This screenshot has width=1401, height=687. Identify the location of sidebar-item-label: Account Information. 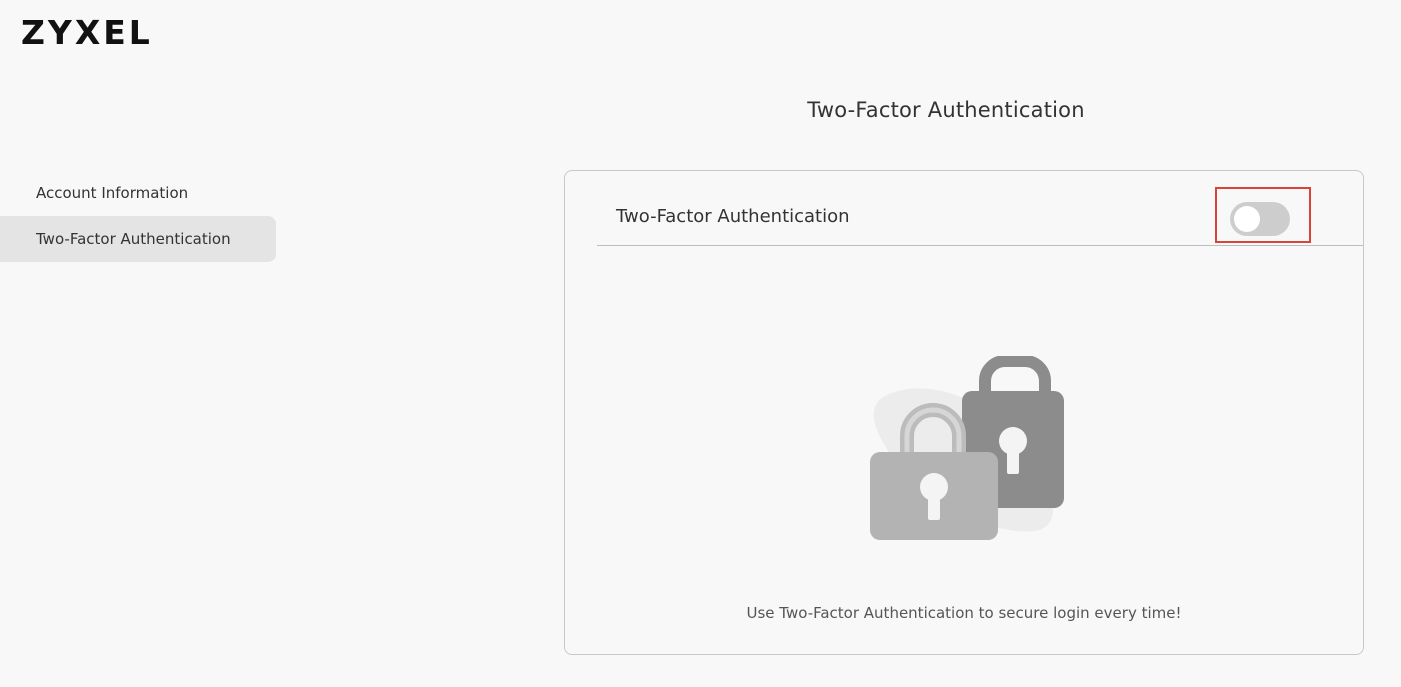
(112, 193).